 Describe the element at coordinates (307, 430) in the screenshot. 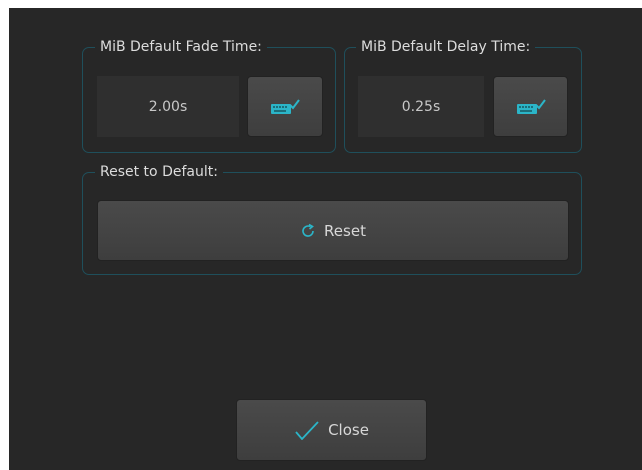

I see `checkmark-icon` at that location.